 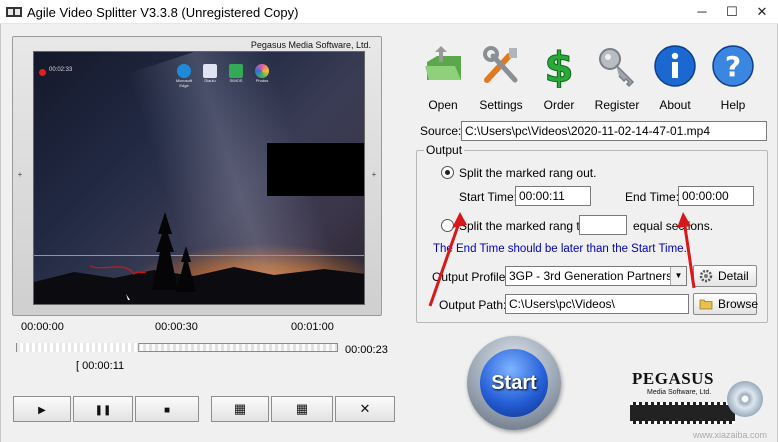 I want to click on open-button: Open, so click(x=443, y=78).